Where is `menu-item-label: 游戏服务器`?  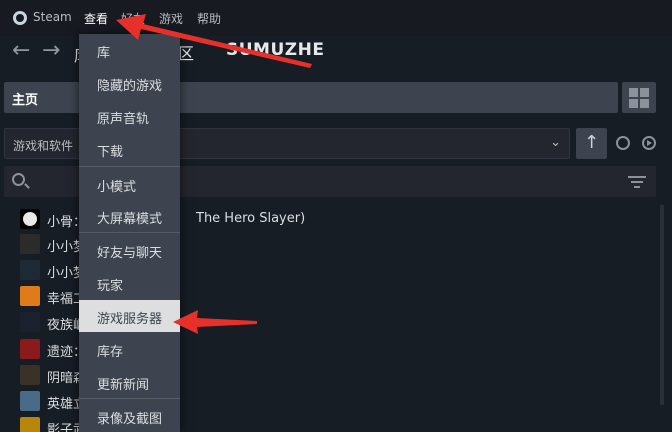
menu-item-label: 游戏服务器 is located at coordinates (130, 319).